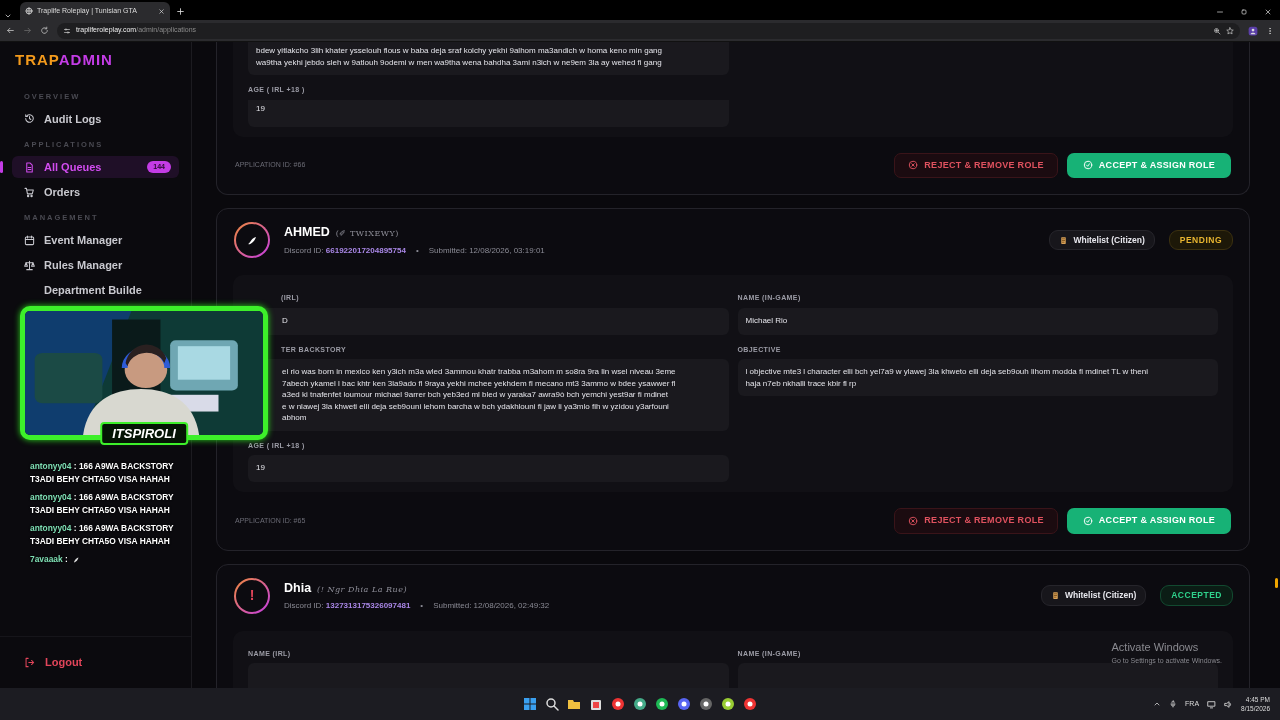 Image resolution: width=1280 pixels, height=720 pixels. What do you see at coordinates (252, 595) in the screenshot?
I see `avatar: !` at bounding box center [252, 595].